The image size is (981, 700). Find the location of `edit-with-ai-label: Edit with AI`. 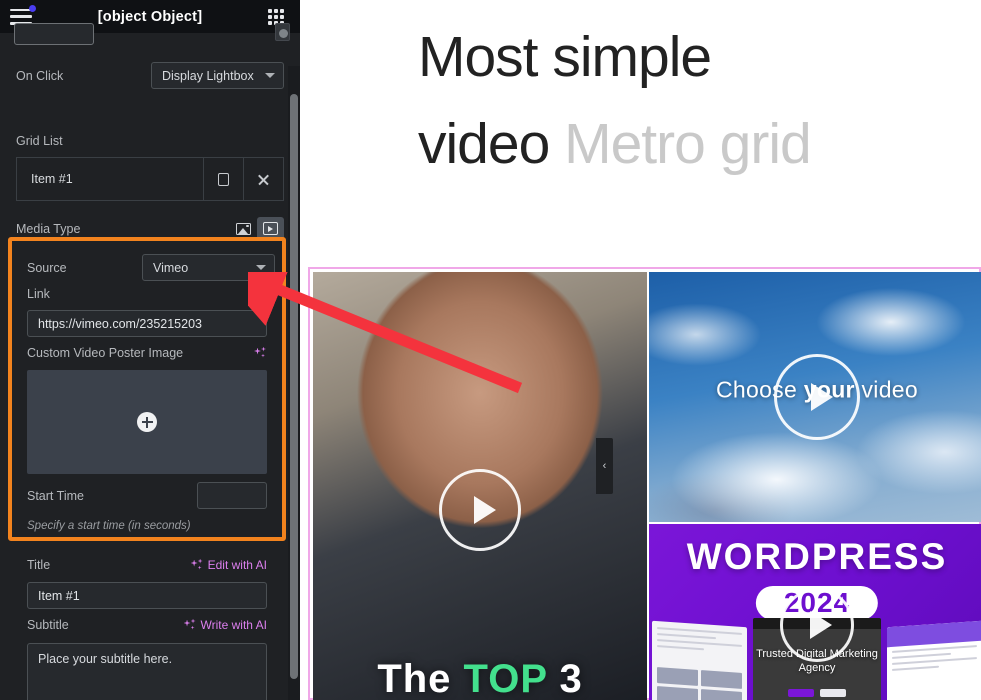

edit-with-ai-label: Edit with AI is located at coordinates (237, 565).